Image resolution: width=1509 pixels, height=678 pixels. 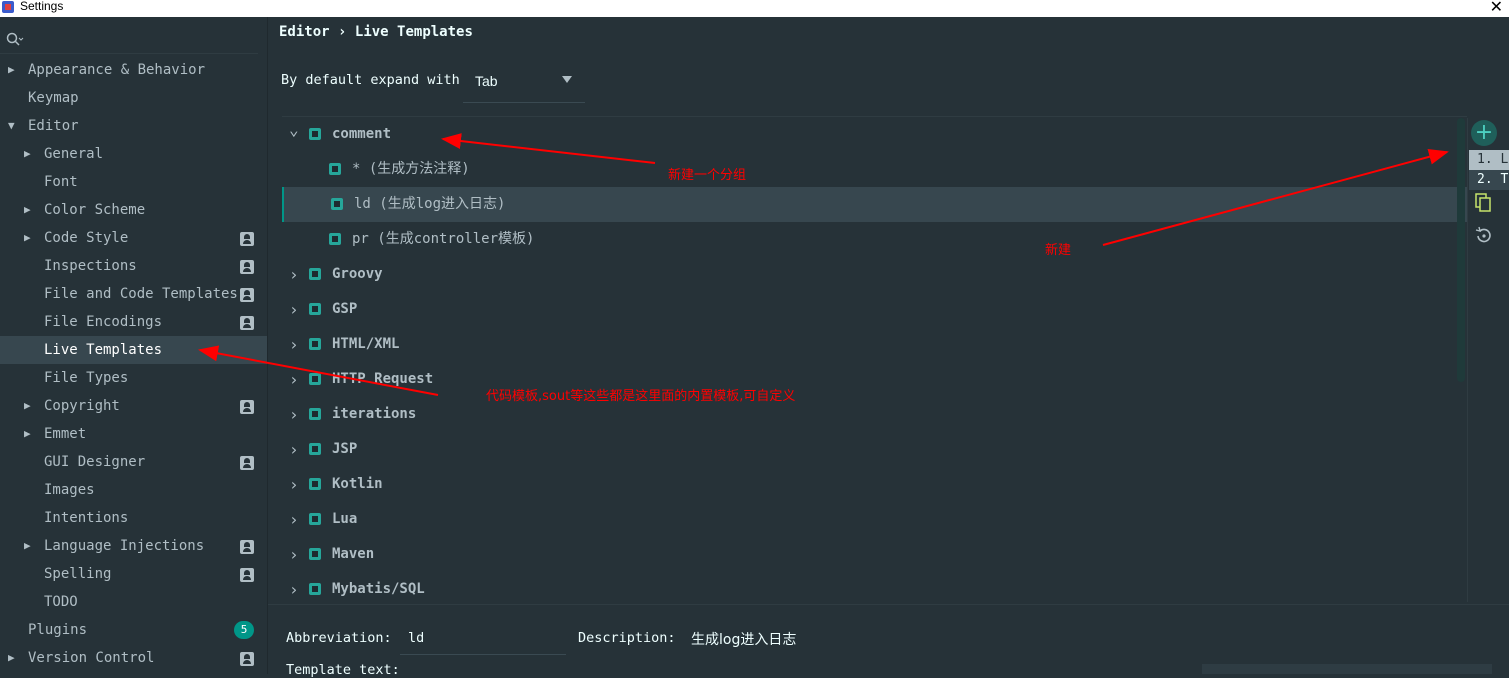 I want to click on chevron-down-icon: ⌄, so click(x=294, y=129).